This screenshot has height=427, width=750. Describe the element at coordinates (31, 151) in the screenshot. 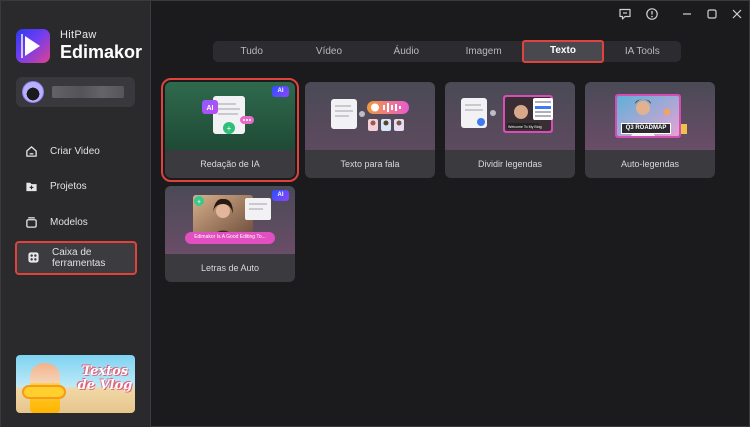

I see `home-icon` at that location.